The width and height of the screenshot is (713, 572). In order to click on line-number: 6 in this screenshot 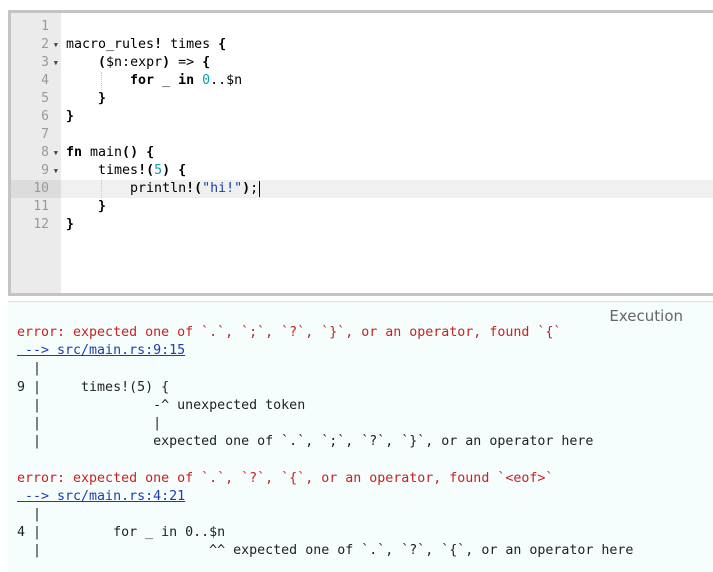, I will do `click(45, 116)`.